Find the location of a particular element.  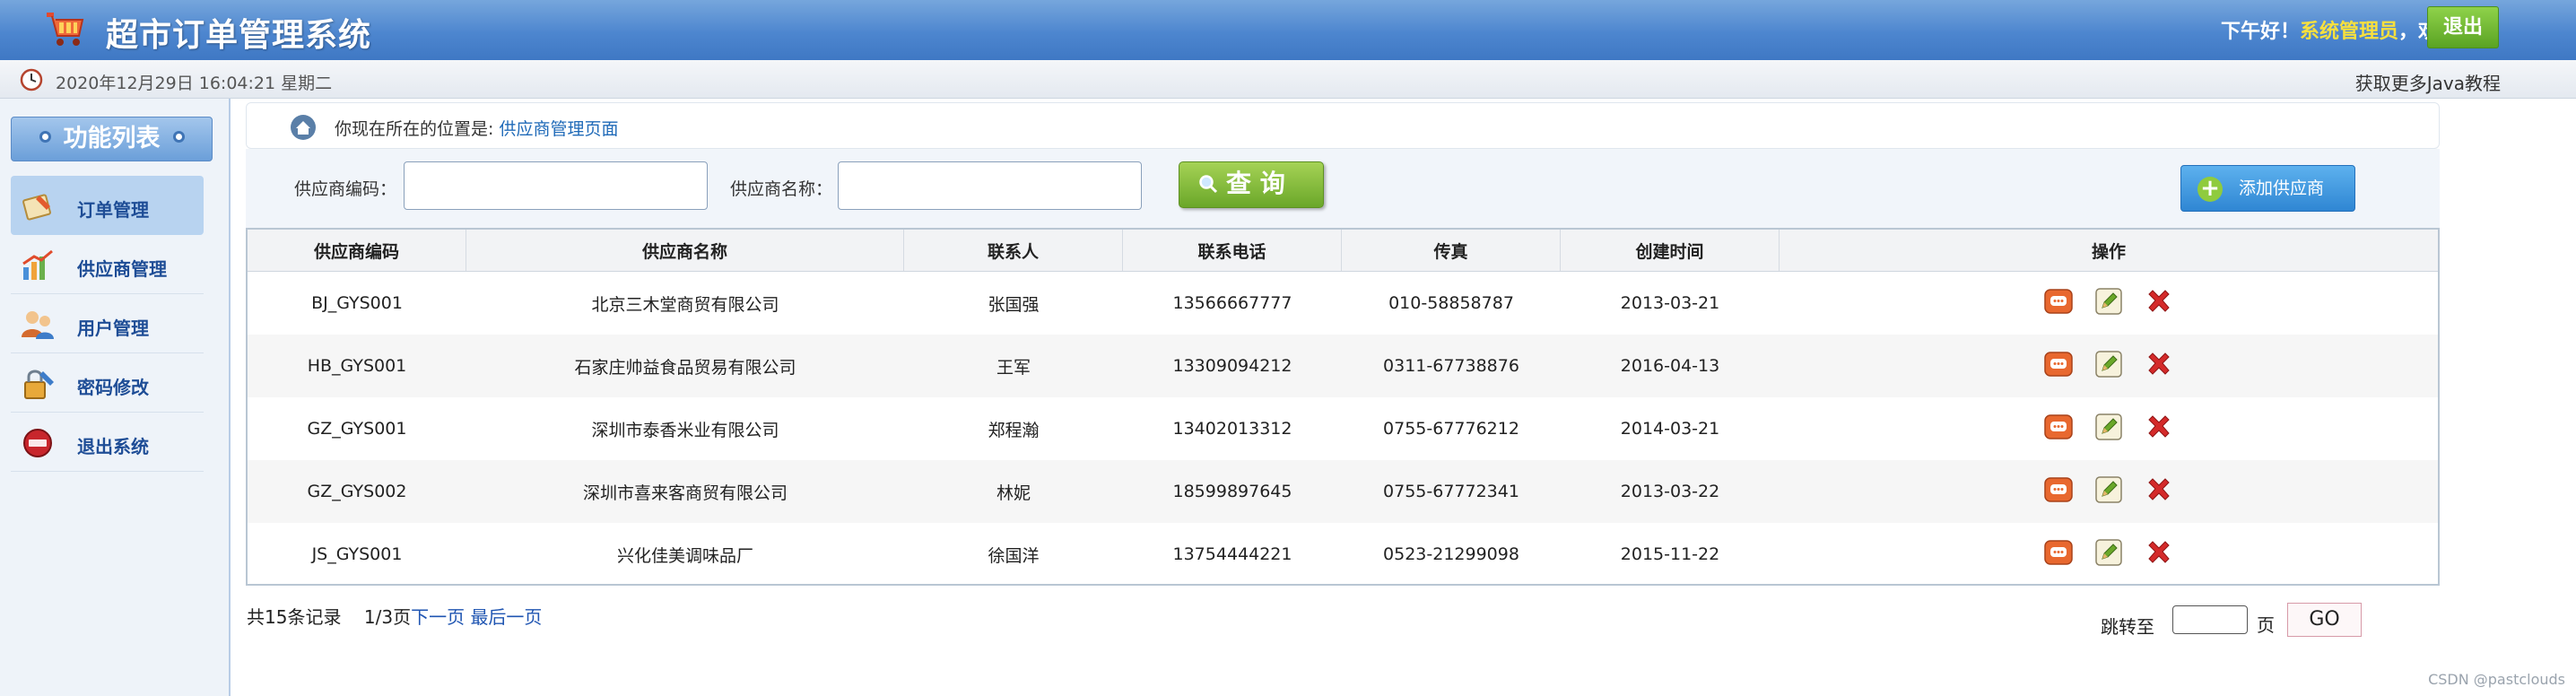

table-cell: 0755-67776212 is located at coordinates (1451, 429).